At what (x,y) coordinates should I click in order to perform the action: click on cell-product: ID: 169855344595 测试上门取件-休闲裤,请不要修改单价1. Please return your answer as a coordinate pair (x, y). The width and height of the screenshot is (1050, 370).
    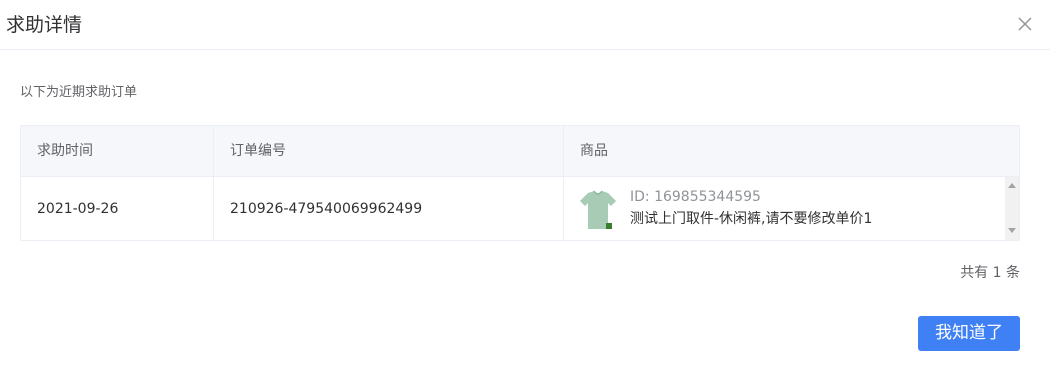
    Looking at the image, I should click on (776, 208).